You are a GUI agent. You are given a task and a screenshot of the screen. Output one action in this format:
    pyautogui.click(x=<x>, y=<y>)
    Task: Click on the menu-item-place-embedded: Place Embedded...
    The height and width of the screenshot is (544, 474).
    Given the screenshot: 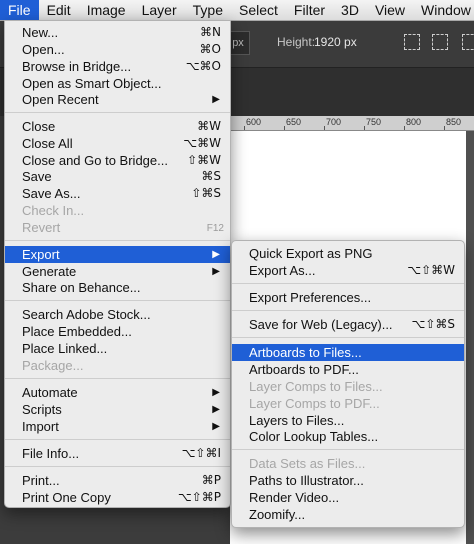 What is the action you would take?
    pyautogui.click(x=117, y=331)
    